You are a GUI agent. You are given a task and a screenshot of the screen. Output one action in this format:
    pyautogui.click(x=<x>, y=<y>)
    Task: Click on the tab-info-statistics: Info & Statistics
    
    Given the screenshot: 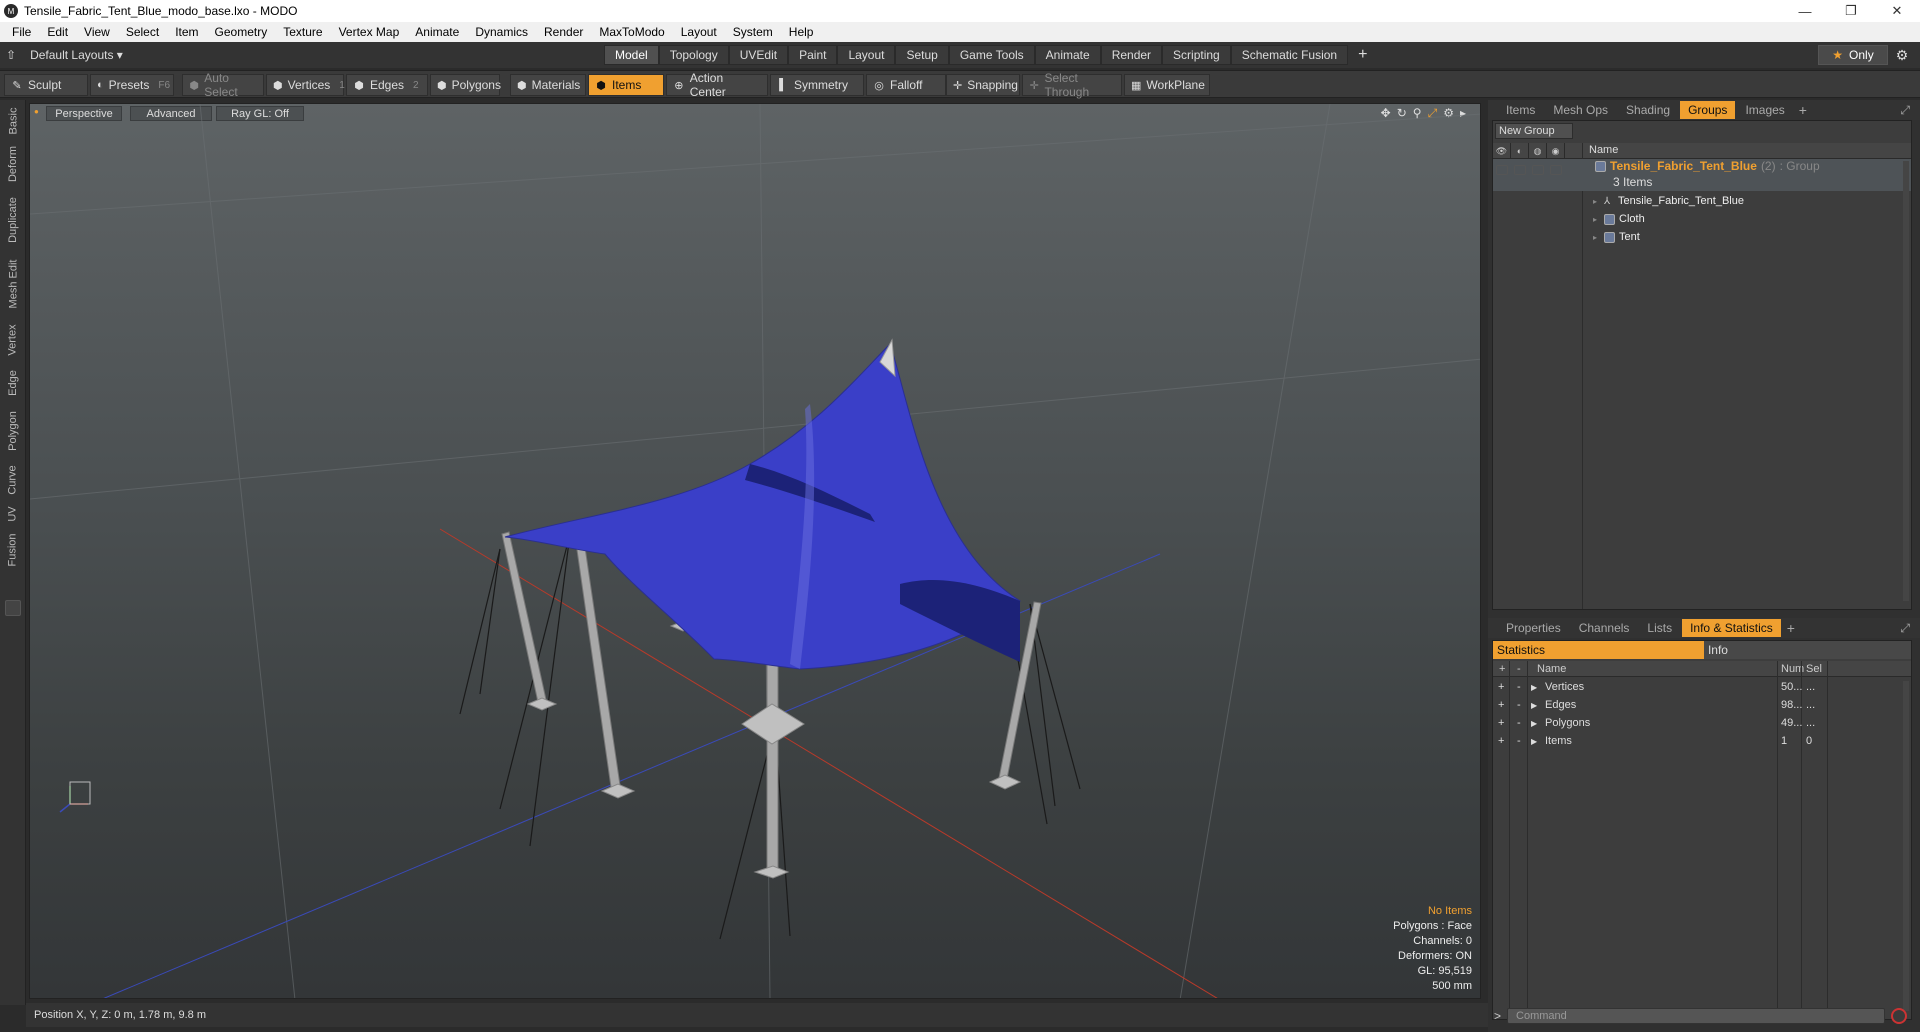 What is the action you would take?
    pyautogui.click(x=1731, y=628)
    